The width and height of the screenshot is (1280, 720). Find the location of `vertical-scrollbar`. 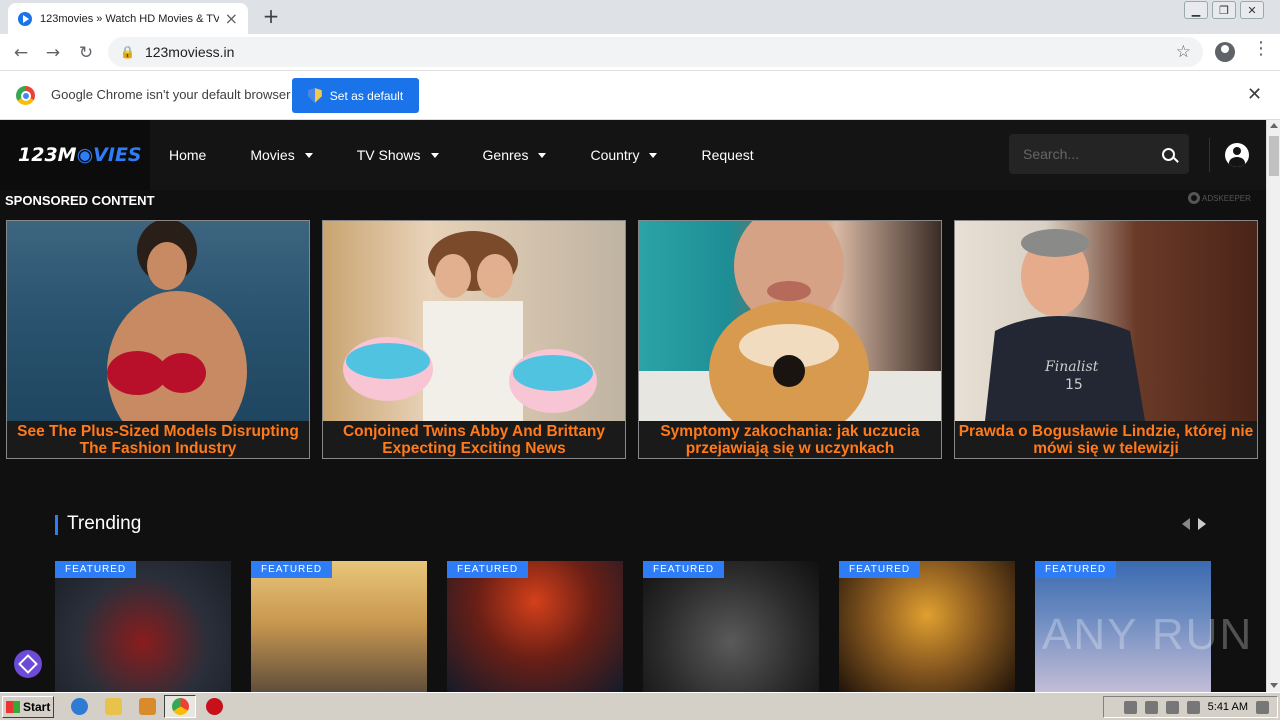

vertical-scrollbar is located at coordinates (1273, 406).